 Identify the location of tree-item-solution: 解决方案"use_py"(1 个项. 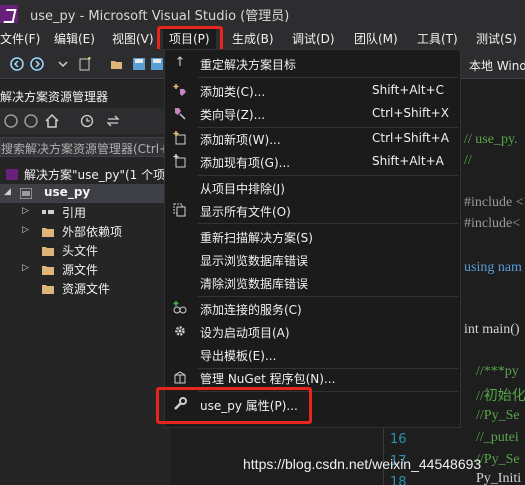
(85, 174).